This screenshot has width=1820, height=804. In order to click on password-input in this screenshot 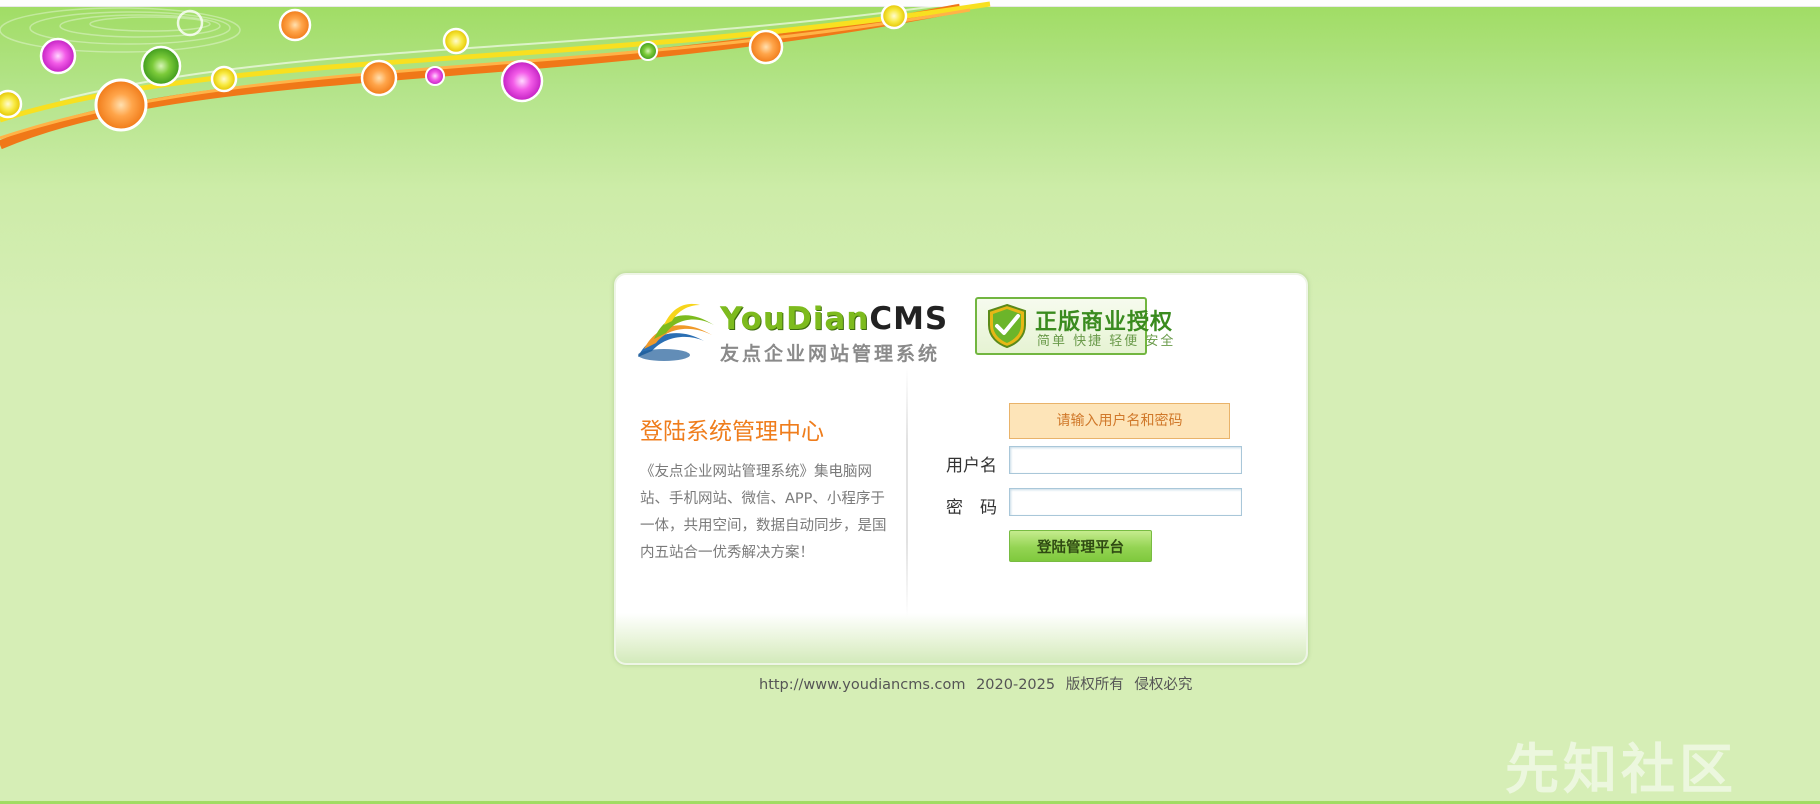, I will do `click(1125, 502)`.